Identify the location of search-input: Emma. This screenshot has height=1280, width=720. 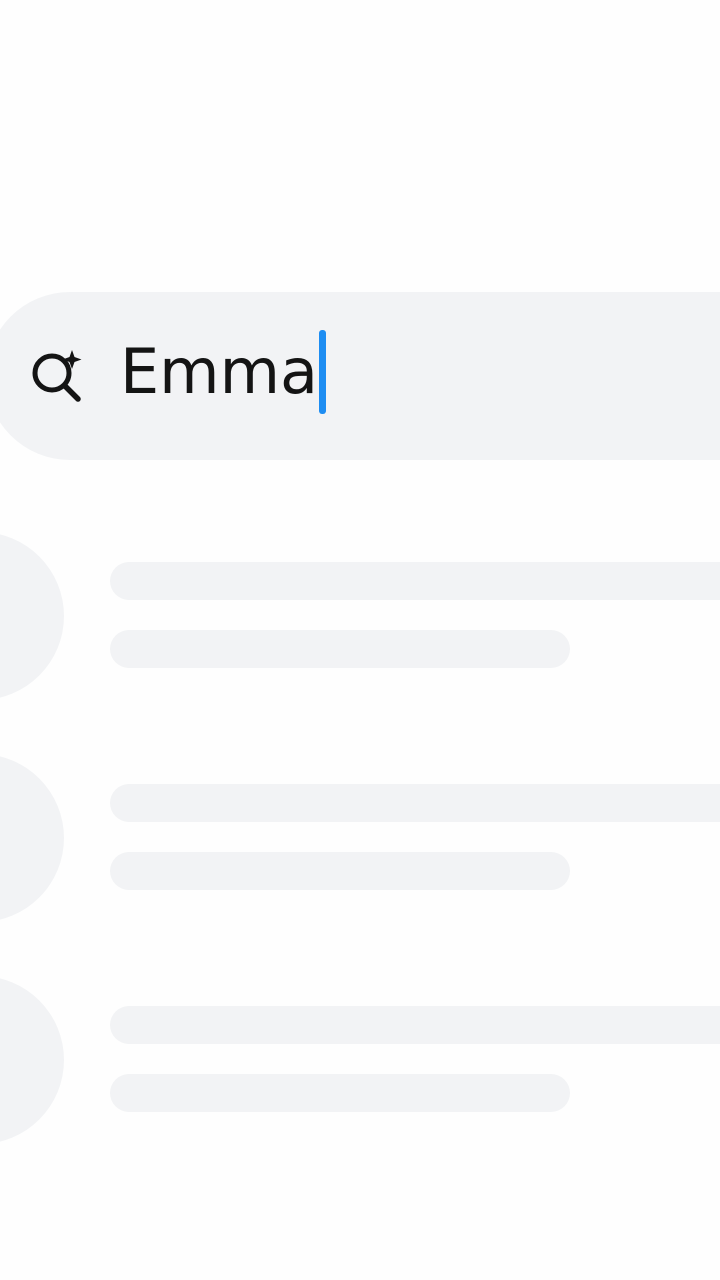
(223, 372).